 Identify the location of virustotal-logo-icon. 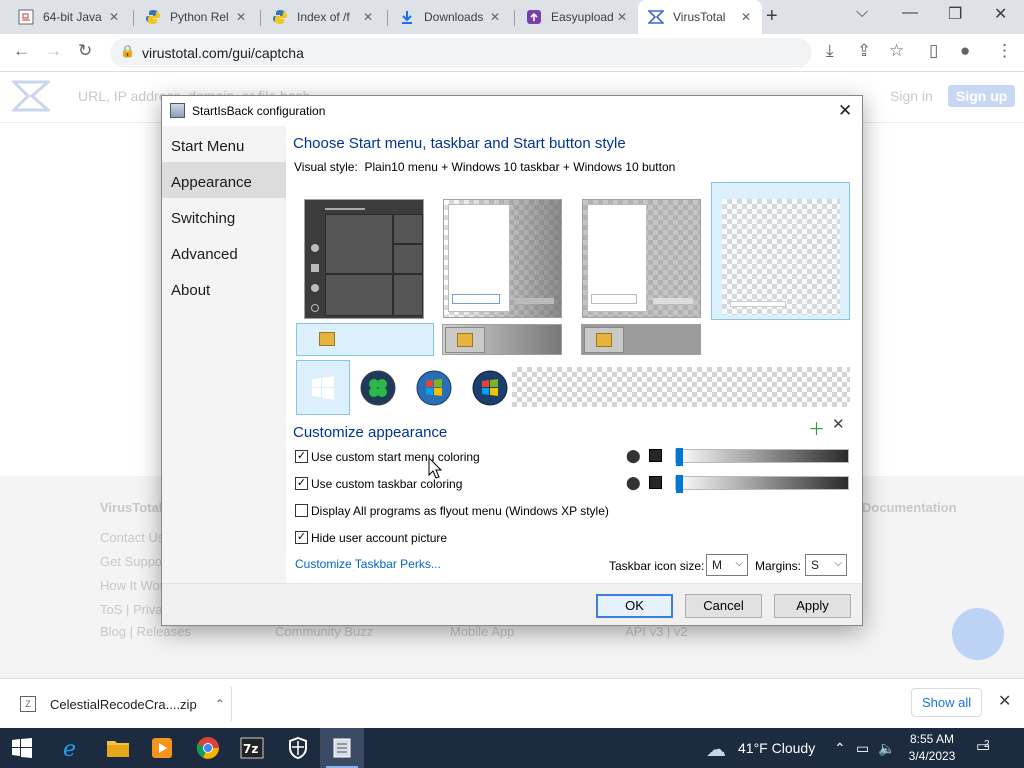
(31, 96).